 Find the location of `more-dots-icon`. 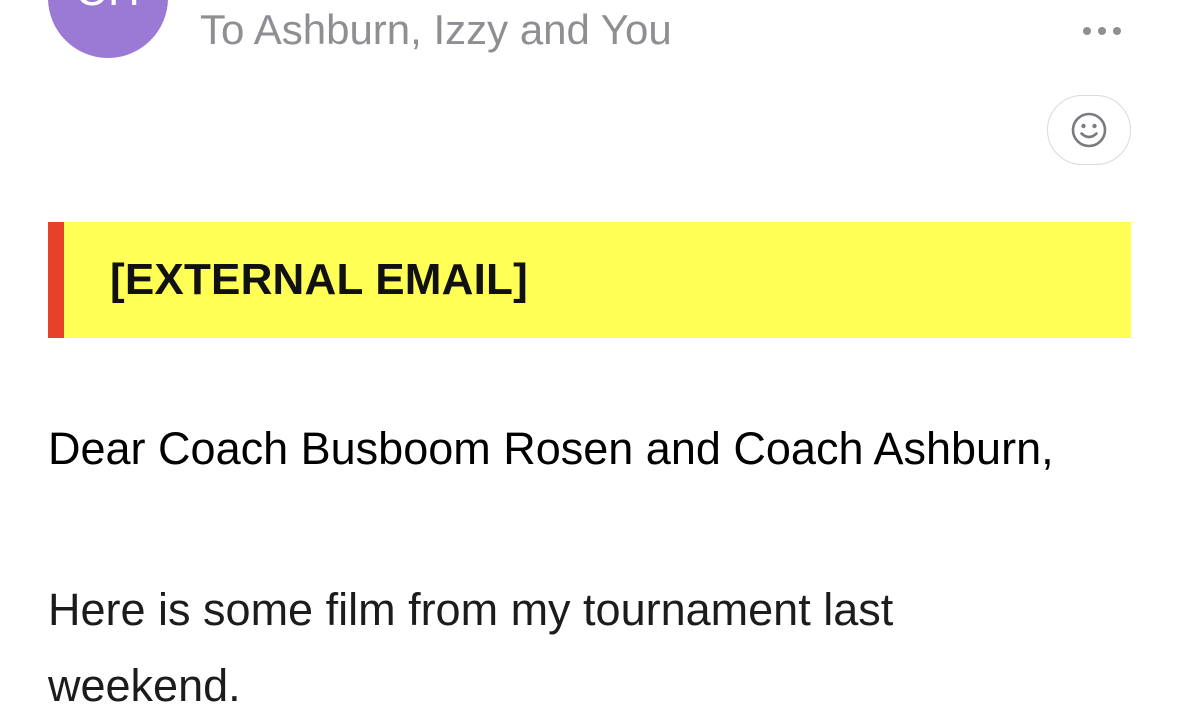

more-dots-icon is located at coordinates (1102, 31).